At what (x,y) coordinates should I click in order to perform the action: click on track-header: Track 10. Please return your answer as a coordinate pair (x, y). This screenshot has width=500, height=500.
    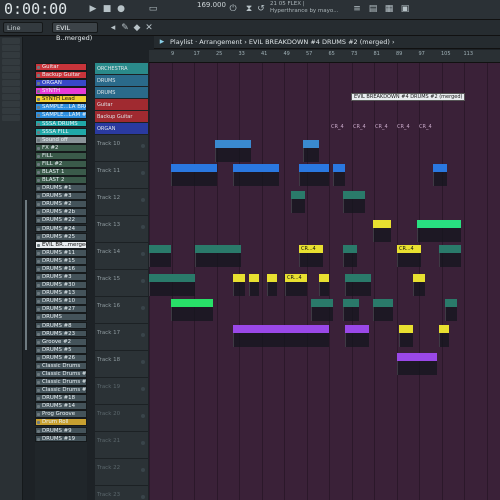
    Looking at the image, I should click on (121, 148).